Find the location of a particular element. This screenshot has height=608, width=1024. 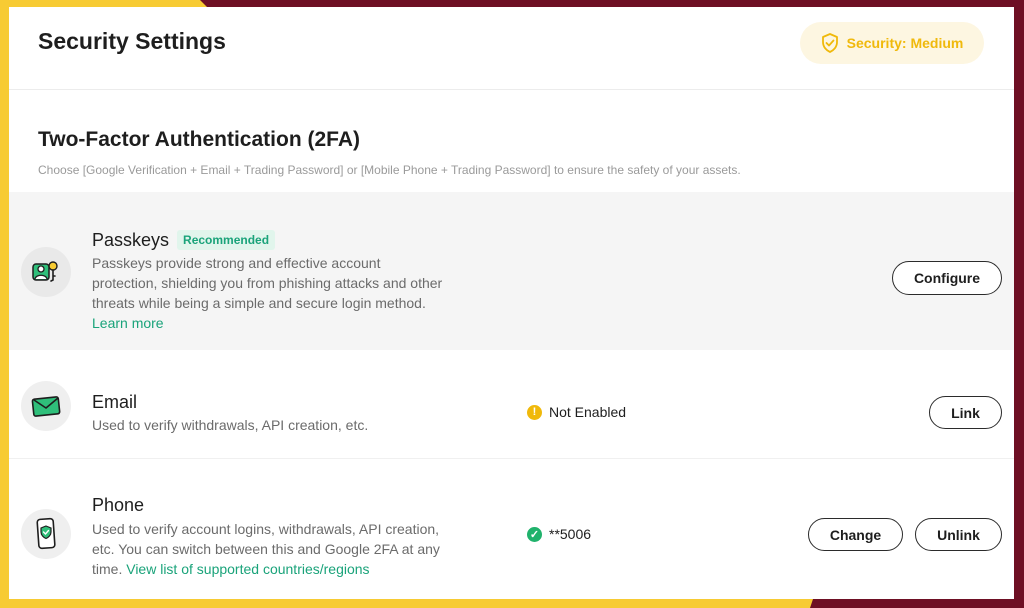

recommended-badge: Recommended is located at coordinates (226, 240).